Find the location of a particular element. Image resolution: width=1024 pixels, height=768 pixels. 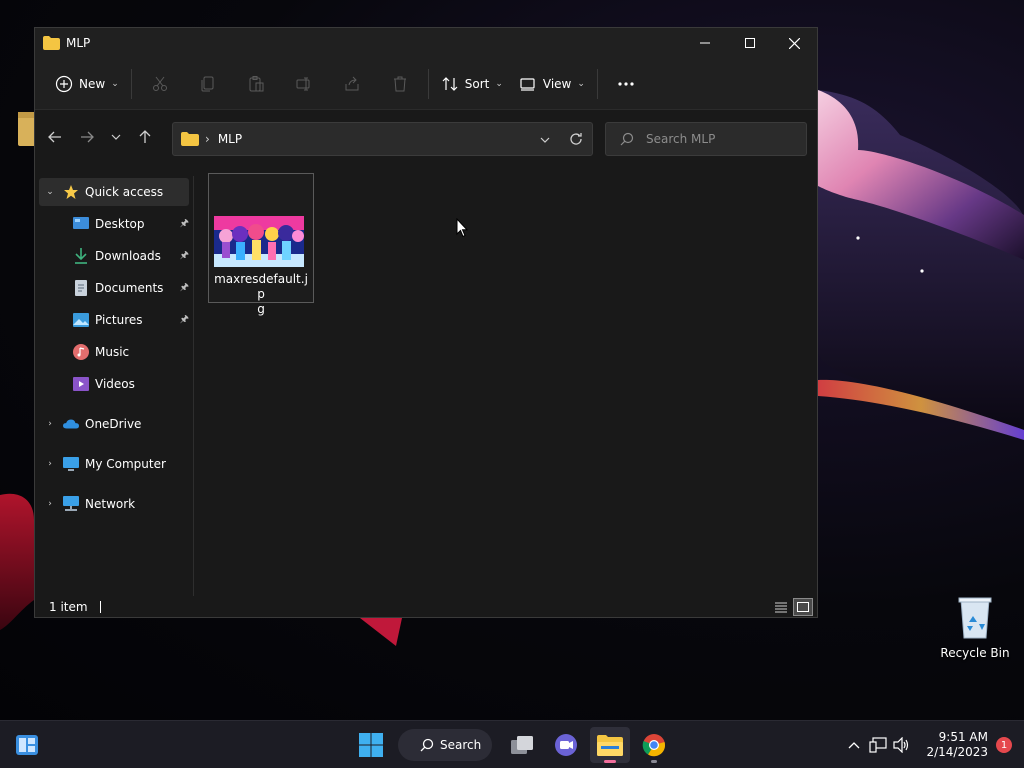

task-view-button is located at coordinates (522, 745).